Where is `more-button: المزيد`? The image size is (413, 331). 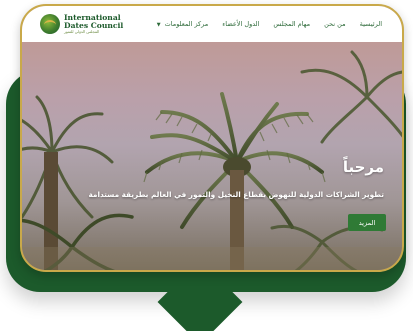 more-button: المزيد is located at coordinates (367, 222).